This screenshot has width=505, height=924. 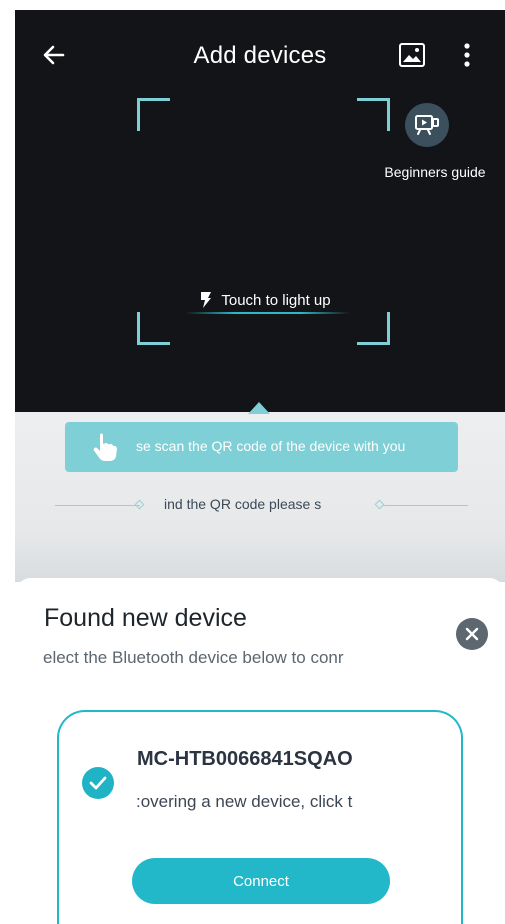 I want to click on beginners-guide-label: Beginners guide, so click(x=435, y=172).